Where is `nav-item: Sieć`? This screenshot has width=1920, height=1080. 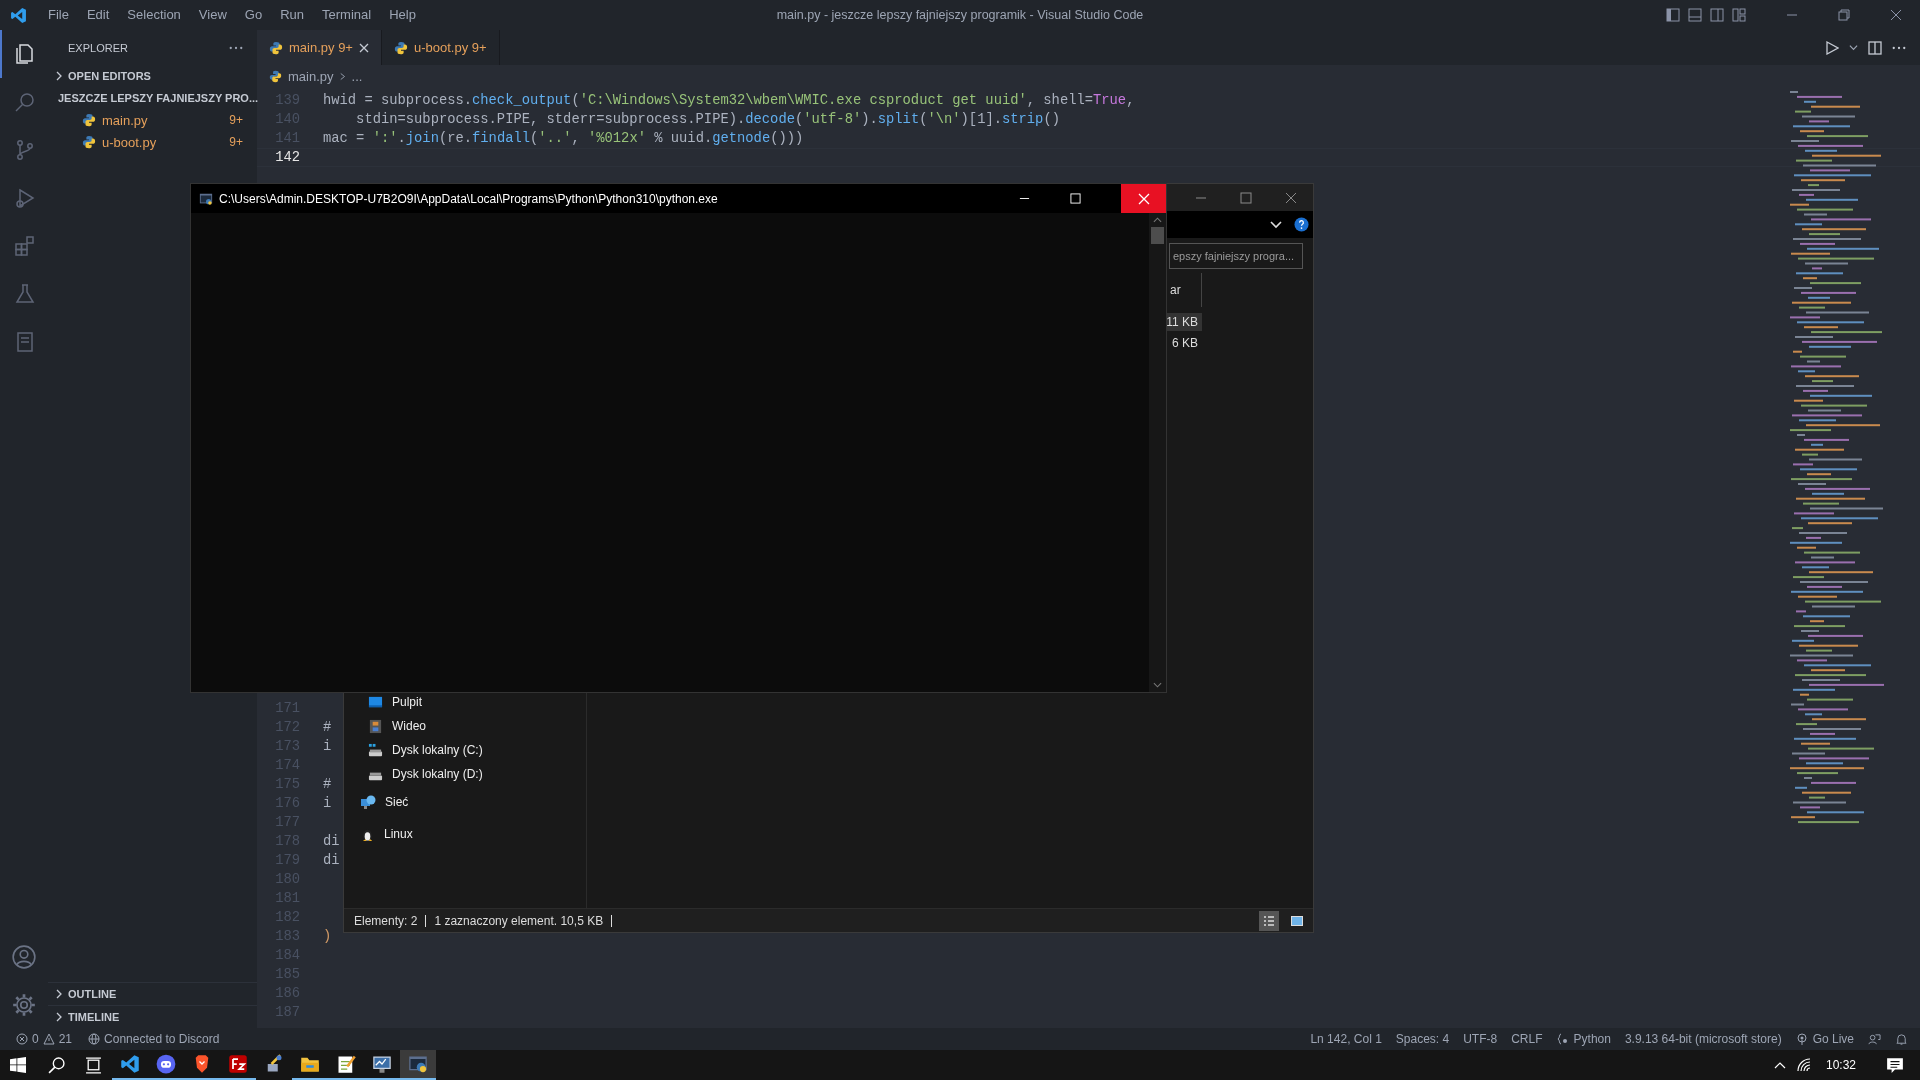
nav-item: Sieć is located at coordinates (397, 802).